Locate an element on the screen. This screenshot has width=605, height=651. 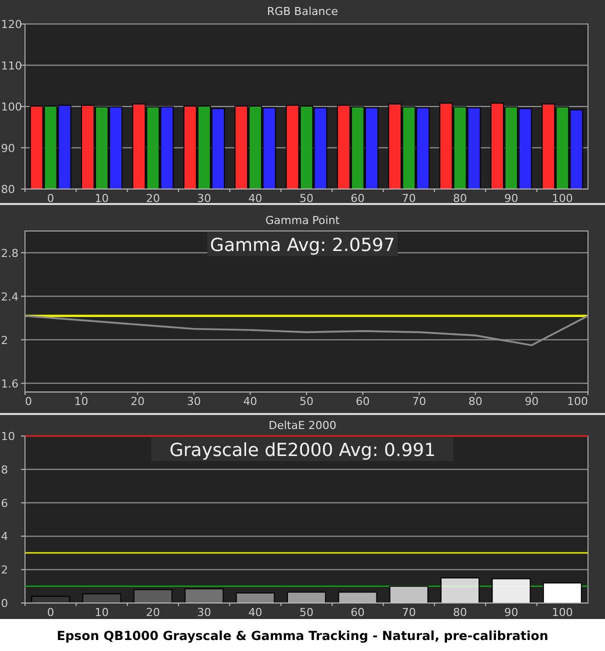
axis-label: 6 is located at coordinates (4, 503).